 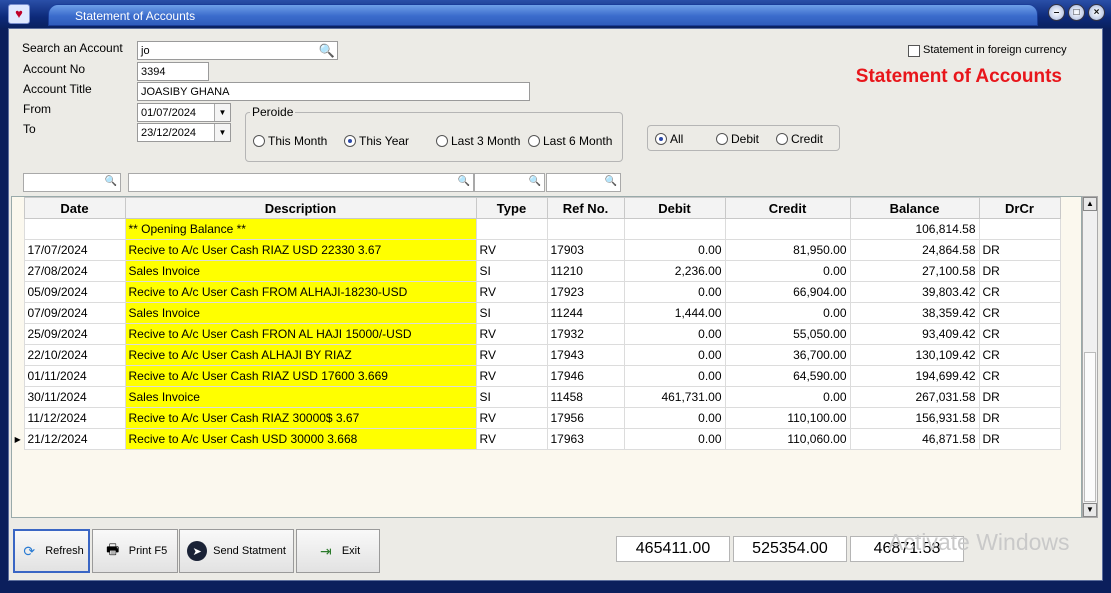 I want to click on cell-credit, so click(x=787, y=229).